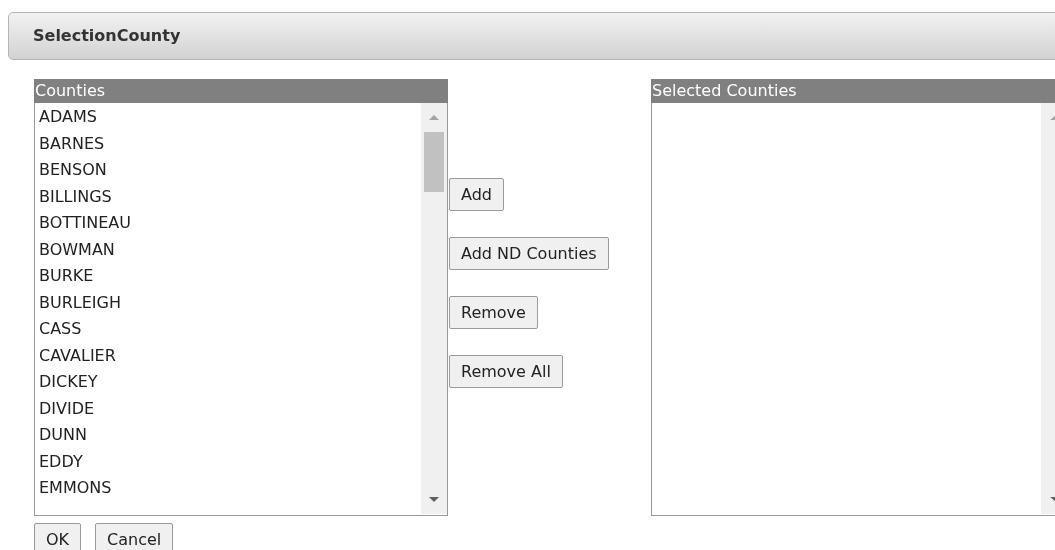 The height and width of the screenshot is (550, 1055). I want to click on list-item: BILLINGS, so click(230, 196).